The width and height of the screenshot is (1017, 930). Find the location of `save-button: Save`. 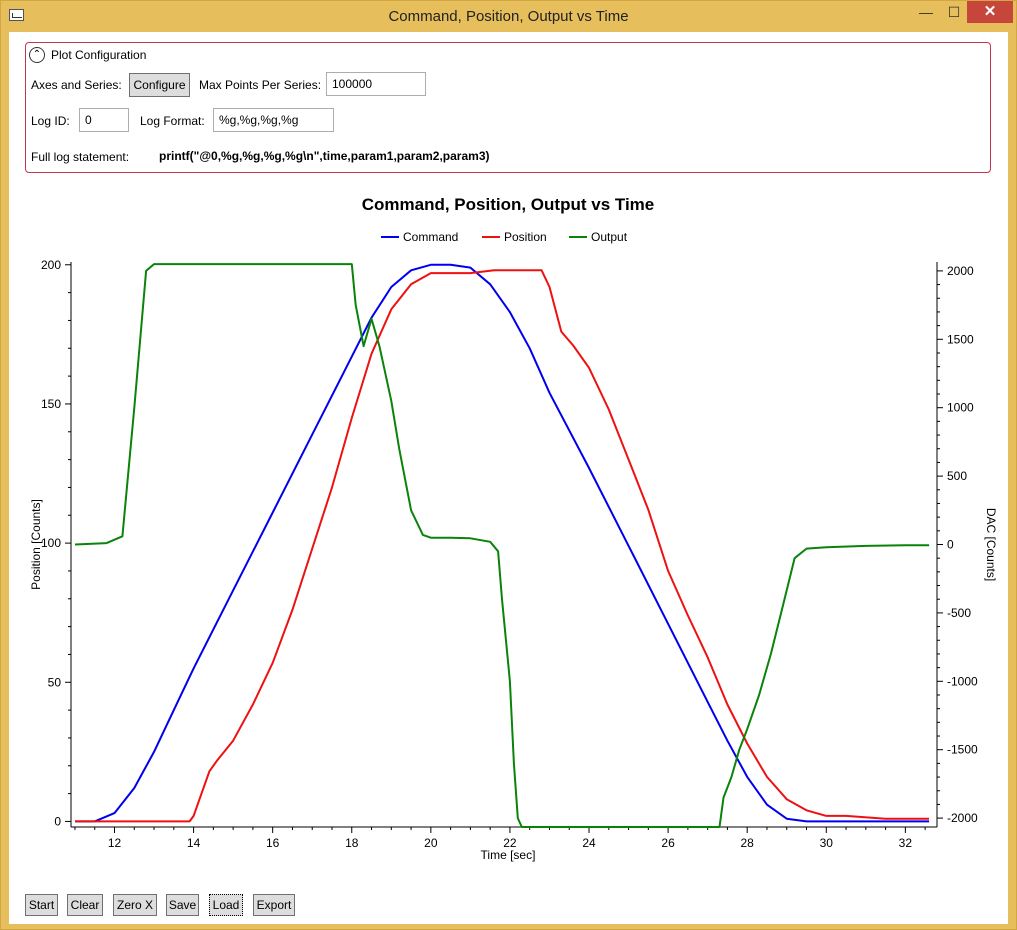

save-button: Save is located at coordinates (182, 905).